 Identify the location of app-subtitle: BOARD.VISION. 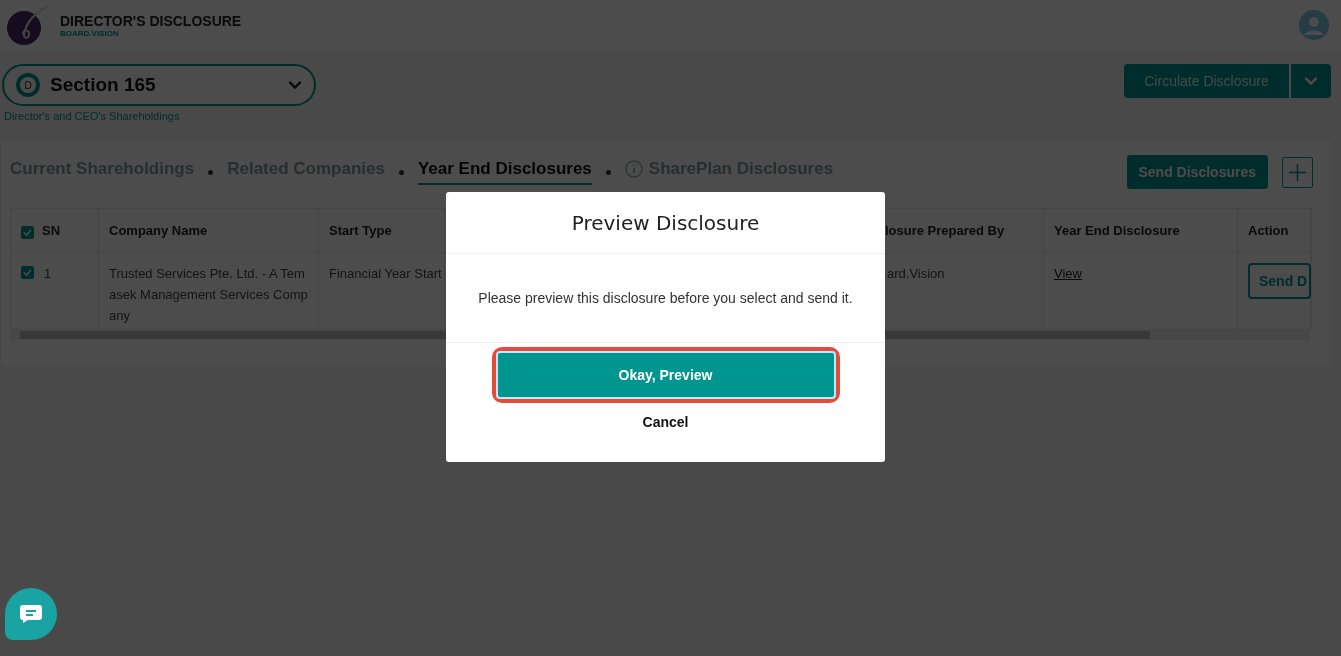
(90, 33).